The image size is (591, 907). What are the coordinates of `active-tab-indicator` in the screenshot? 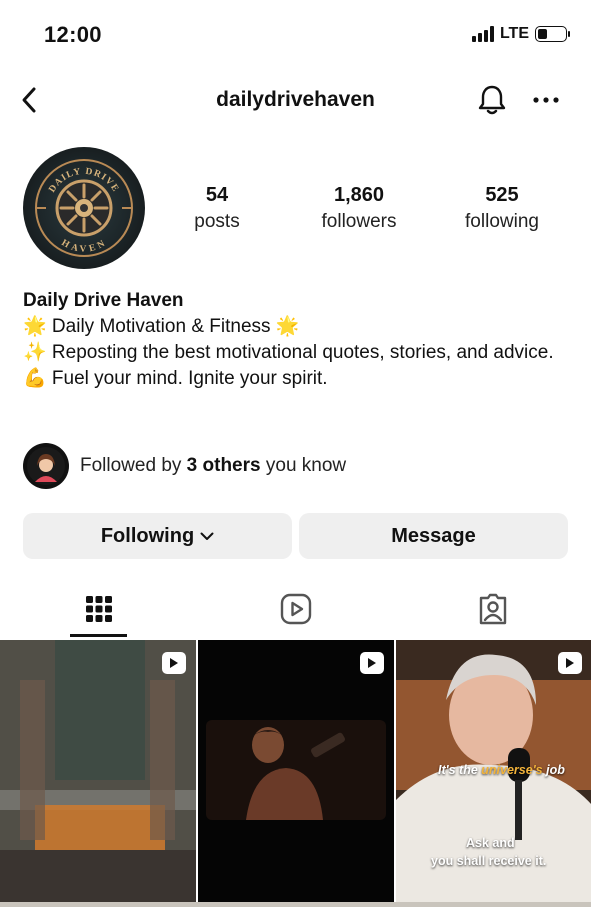 It's located at (98, 635).